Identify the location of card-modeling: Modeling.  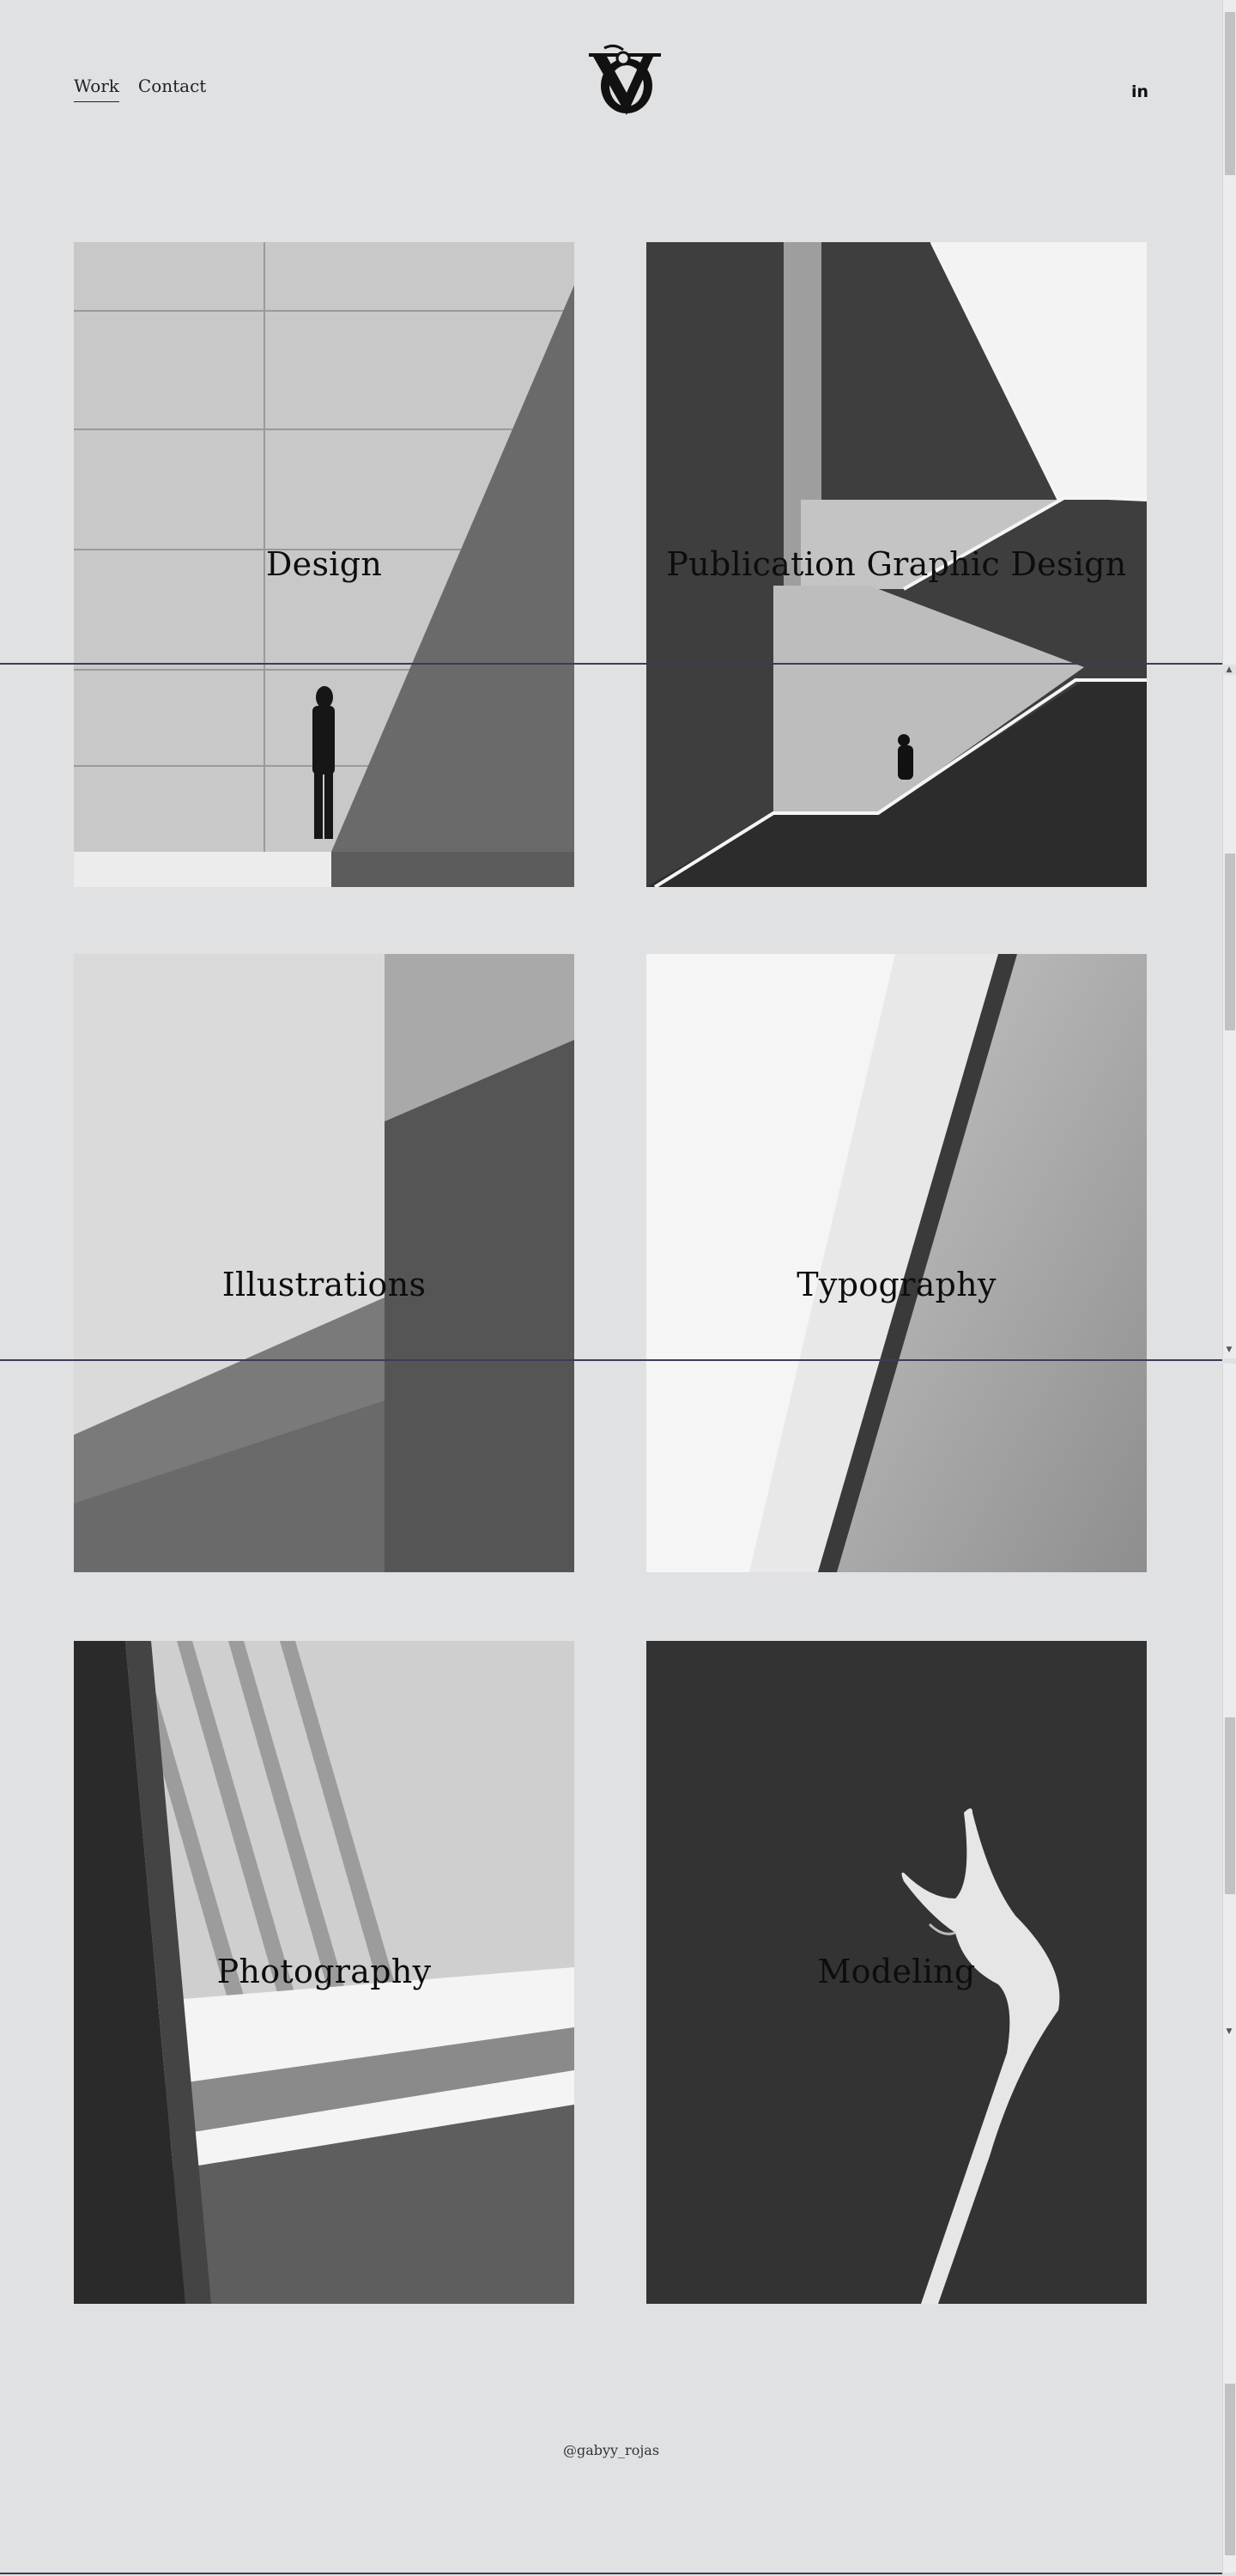
(896, 1973).